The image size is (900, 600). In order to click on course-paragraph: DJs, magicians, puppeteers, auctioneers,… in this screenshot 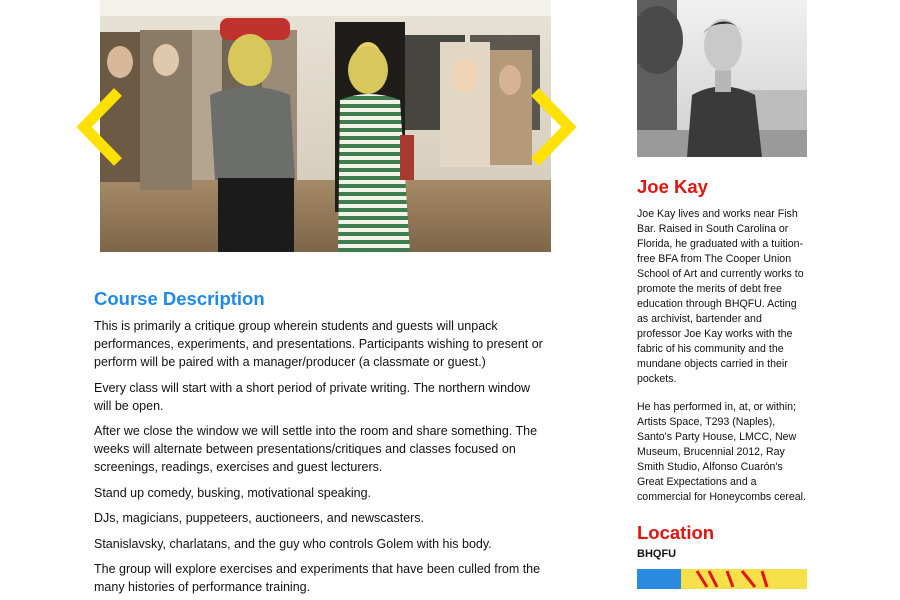, I will do `click(259, 518)`.